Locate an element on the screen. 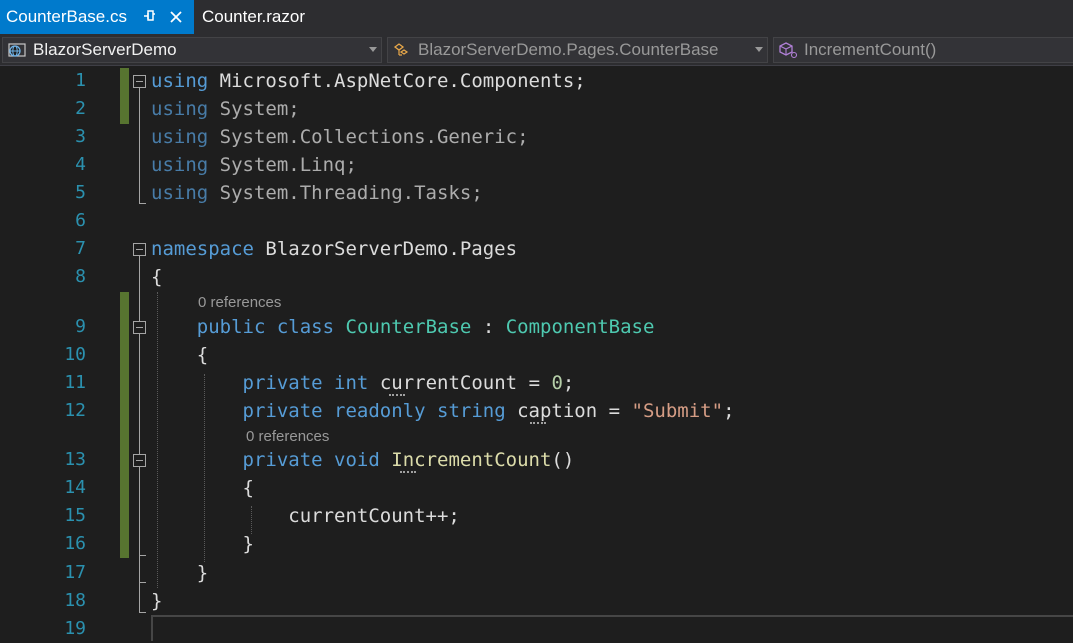 This screenshot has height=643, width=1073. csharp-project-icon is located at coordinates (17, 50).